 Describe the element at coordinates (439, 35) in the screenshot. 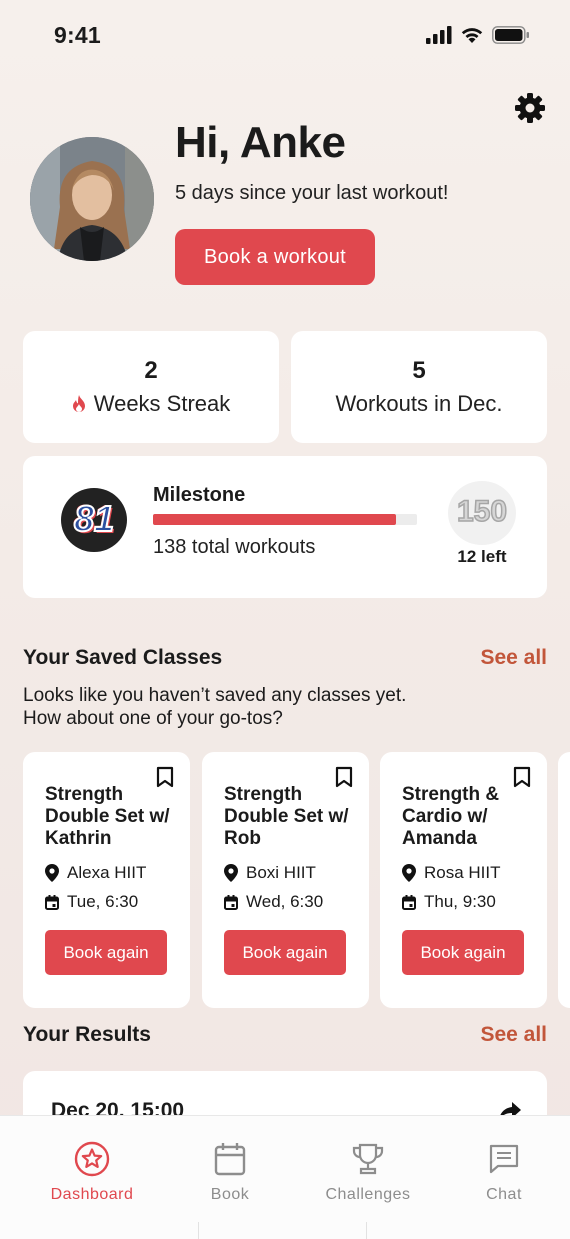

I see `signal-icon` at that location.